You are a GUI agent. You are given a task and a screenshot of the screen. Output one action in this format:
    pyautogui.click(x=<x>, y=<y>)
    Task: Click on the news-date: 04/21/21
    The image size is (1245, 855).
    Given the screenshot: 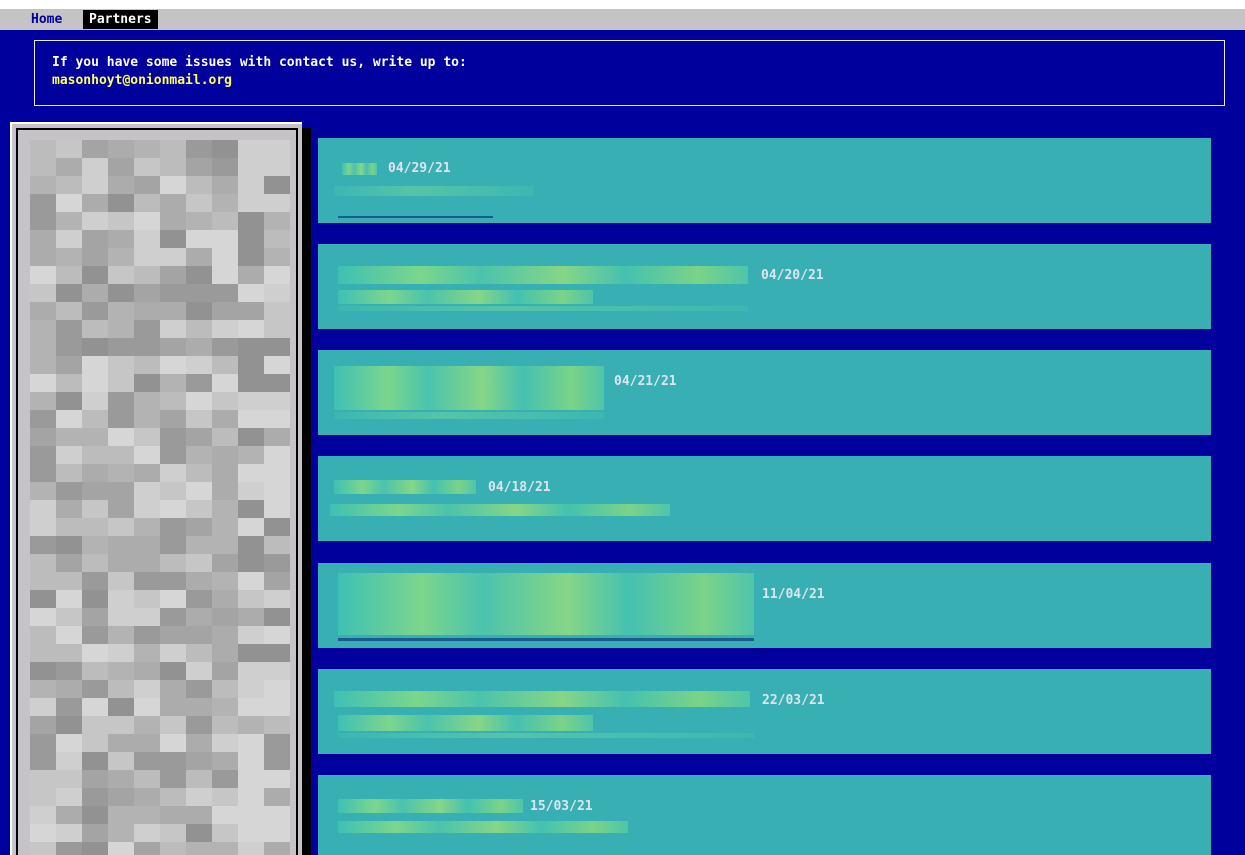 What is the action you would take?
    pyautogui.click(x=645, y=381)
    